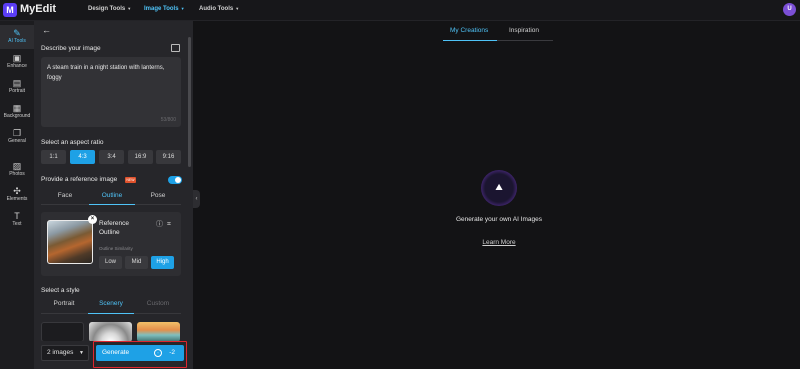 The height and width of the screenshot is (369, 800). What do you see at coordinates (175, 48) in the screenshot?
I see `image-upload-icon` at bounding box center [175, 48].